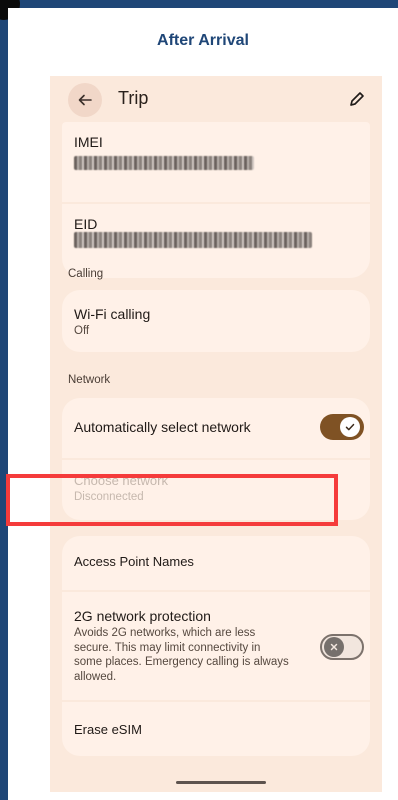 The width and height of the screenshot is (398, 800). Describe the element at coordinates (88, 142) in the screenshot. I see `imei-label: IMEI` at that location.